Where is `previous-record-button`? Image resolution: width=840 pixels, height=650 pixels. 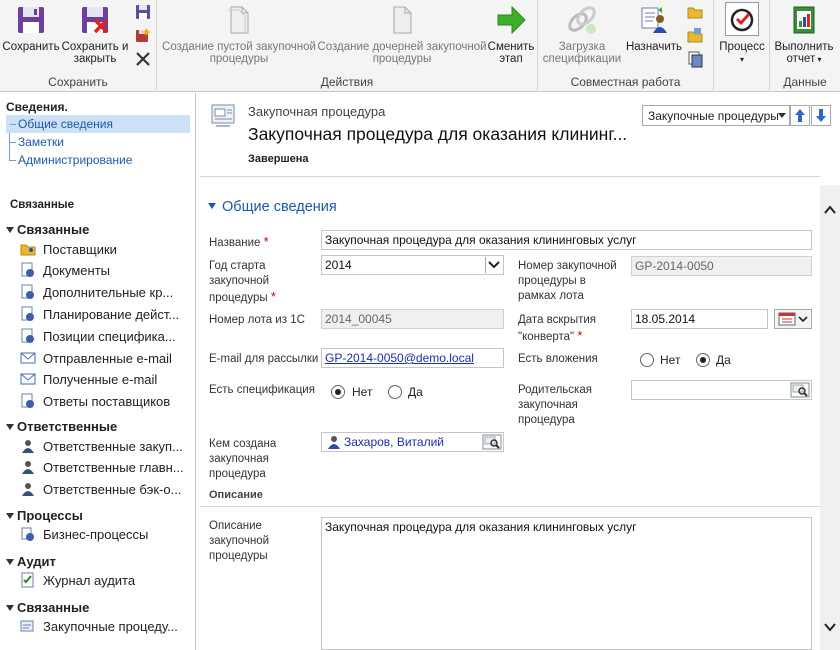
previous-record-button is located at coordinates (800, 115).